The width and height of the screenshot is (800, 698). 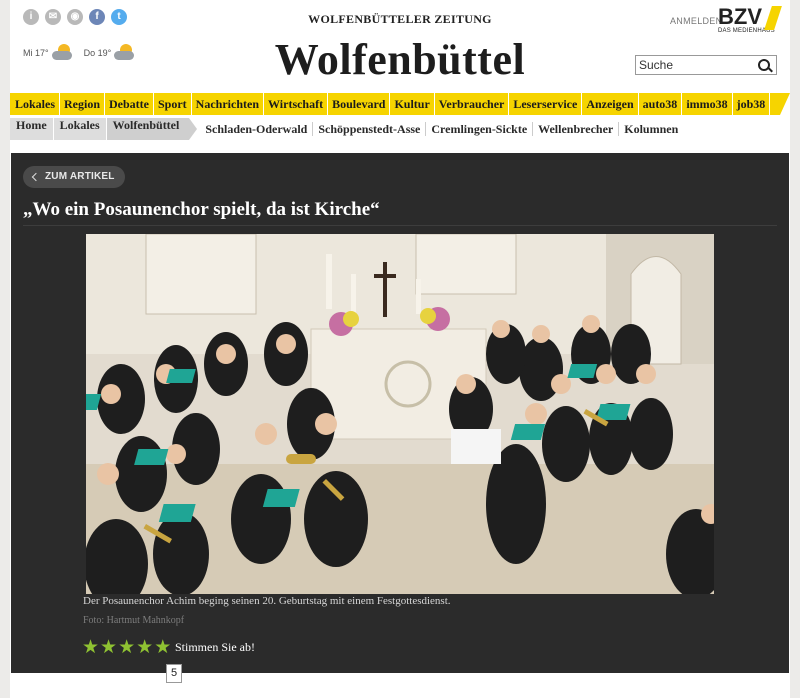 I want to click on vote-label: Stimmen Sie ab!, so click(x=215, y=647).